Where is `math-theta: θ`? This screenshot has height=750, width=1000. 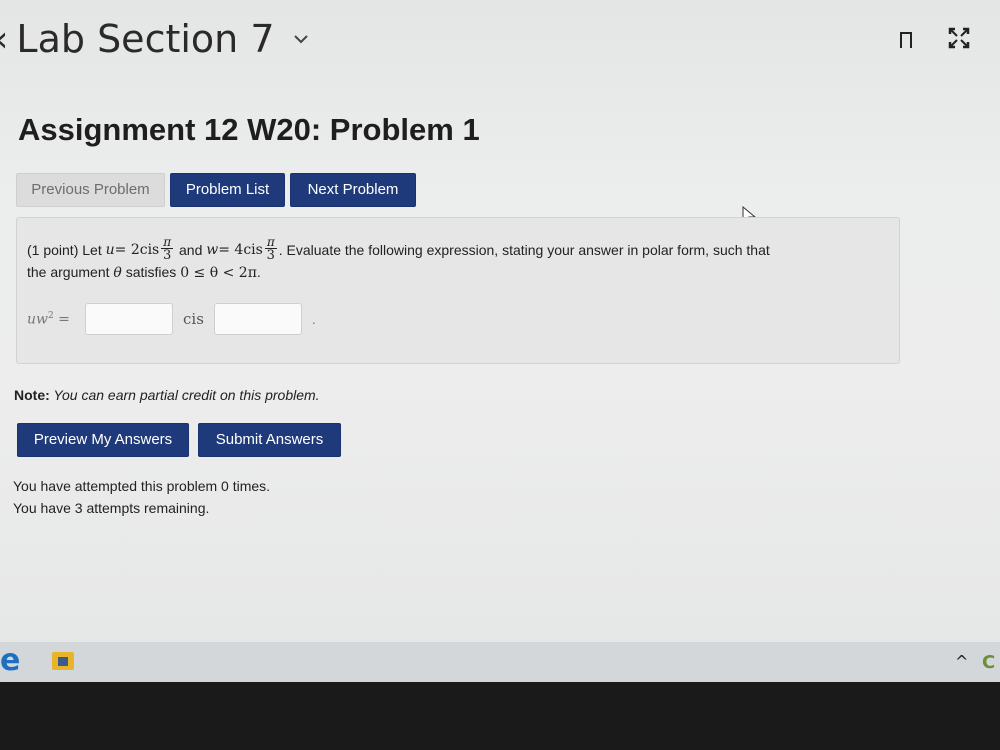 math-theta: θ is located at coordinates (117, 273).